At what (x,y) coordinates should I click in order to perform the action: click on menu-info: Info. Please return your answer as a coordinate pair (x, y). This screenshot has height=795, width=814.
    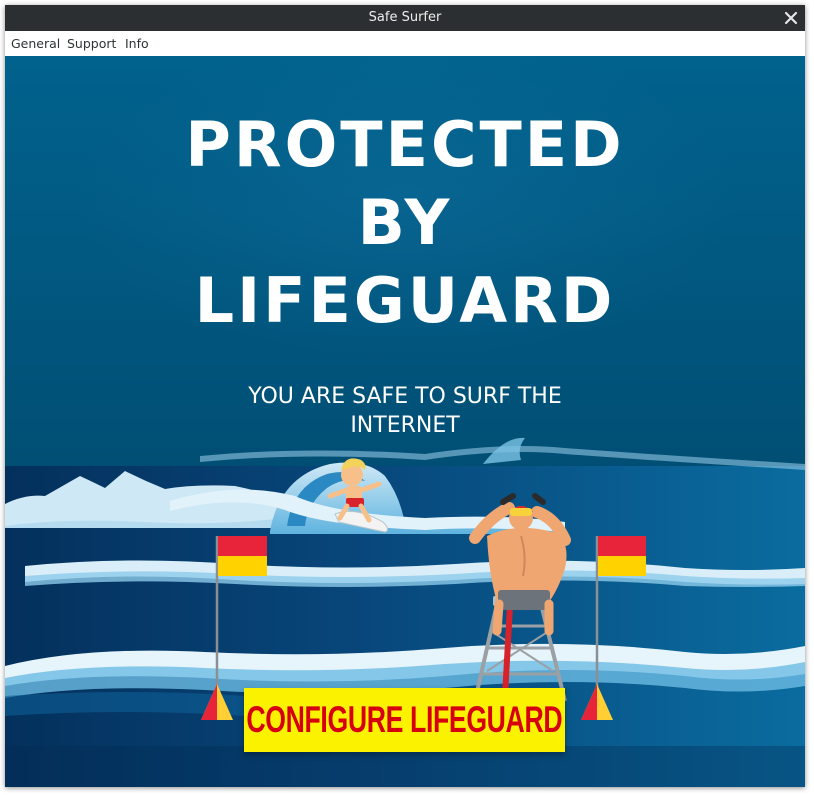
    Looking at the image, I should click on (137, 43).